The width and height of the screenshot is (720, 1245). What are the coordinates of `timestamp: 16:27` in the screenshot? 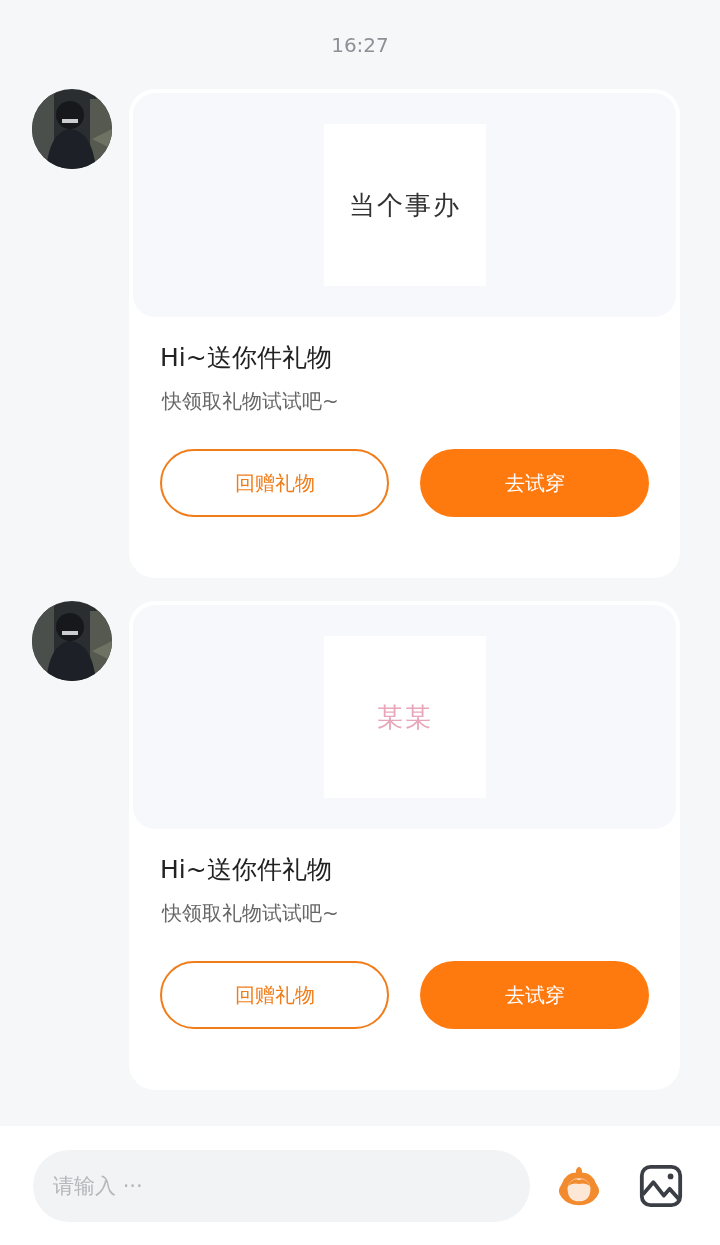 It's located at (360, 45).